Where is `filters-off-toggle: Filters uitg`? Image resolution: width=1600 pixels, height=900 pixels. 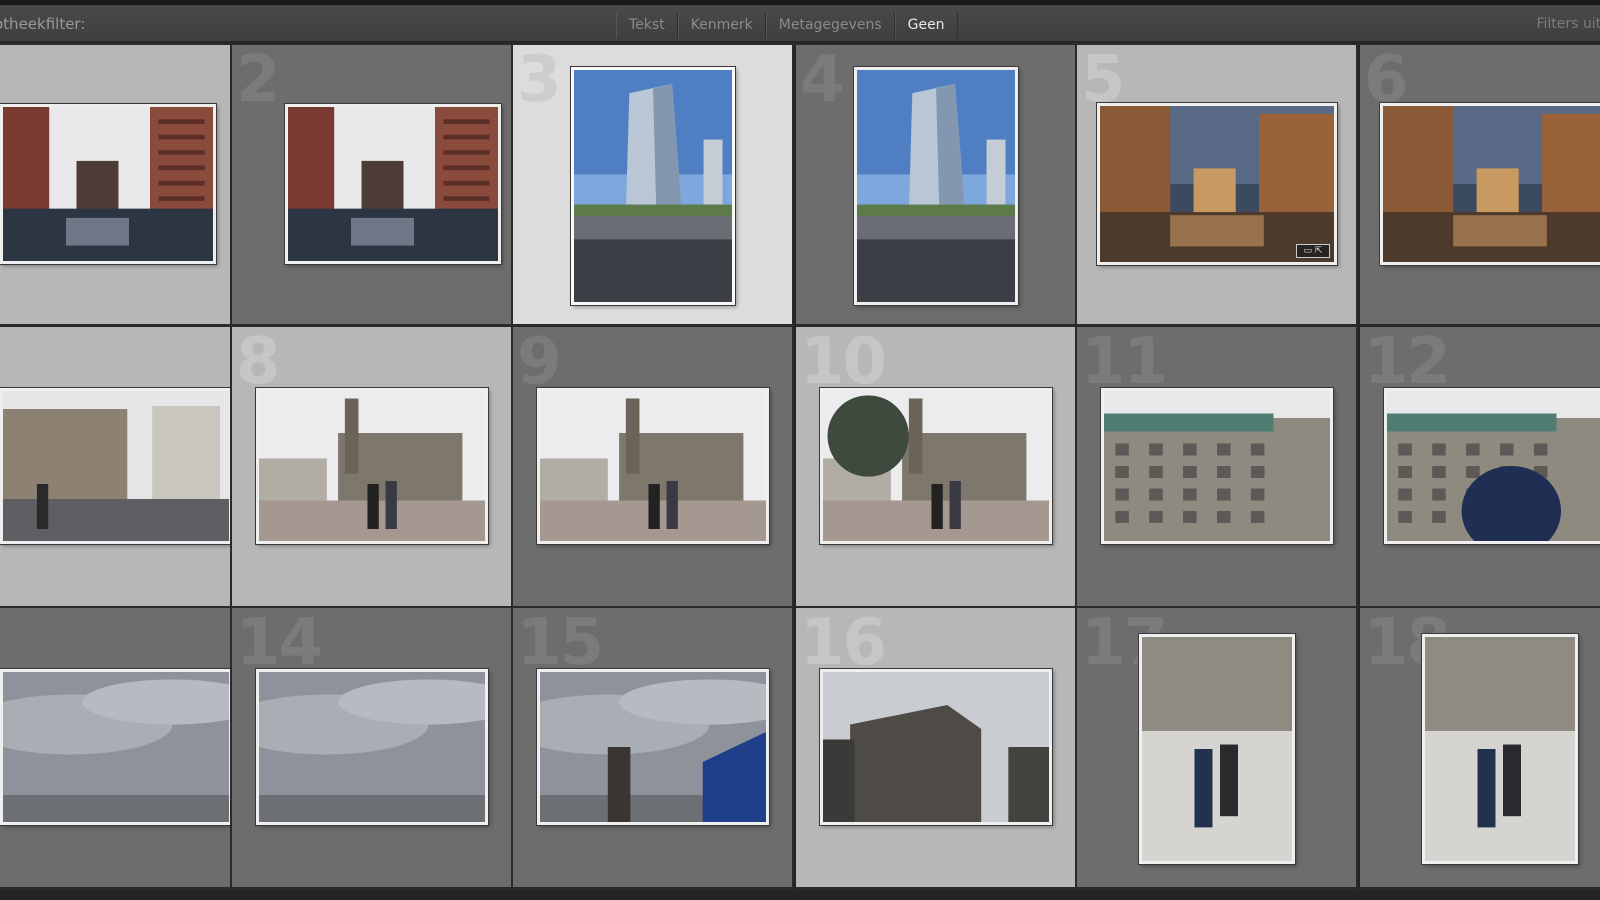 filters-off-toggle: Filters uitg is located at coordinates (1568, 24).